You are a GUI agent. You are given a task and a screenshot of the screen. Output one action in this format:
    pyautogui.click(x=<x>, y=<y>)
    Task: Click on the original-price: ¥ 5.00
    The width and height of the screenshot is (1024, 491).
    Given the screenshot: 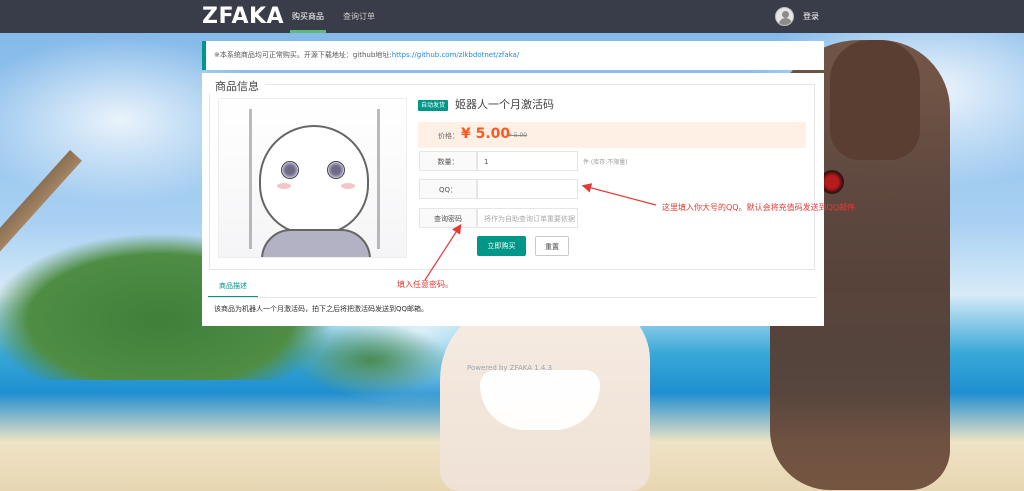 What is the action you would take?
    pyautogui.click(x=518, y=135)
    